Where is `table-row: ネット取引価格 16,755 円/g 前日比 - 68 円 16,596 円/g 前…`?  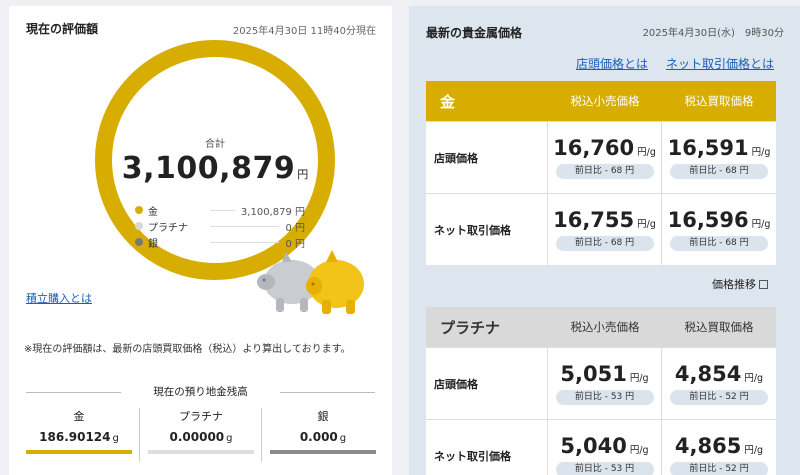 table-row: ネット取引価格 16,755 円/g 前日比 - 68 円 16,596 円/g 前… is located at coordinates (601, 229).